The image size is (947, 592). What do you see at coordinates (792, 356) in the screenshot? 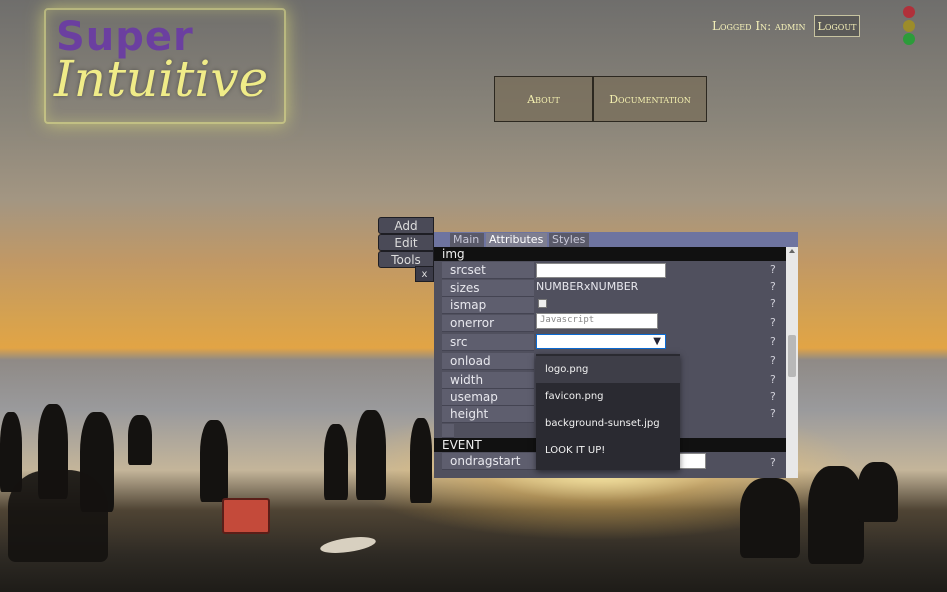
I see `scrollbar-thumb` at bounding box center [792, 356].